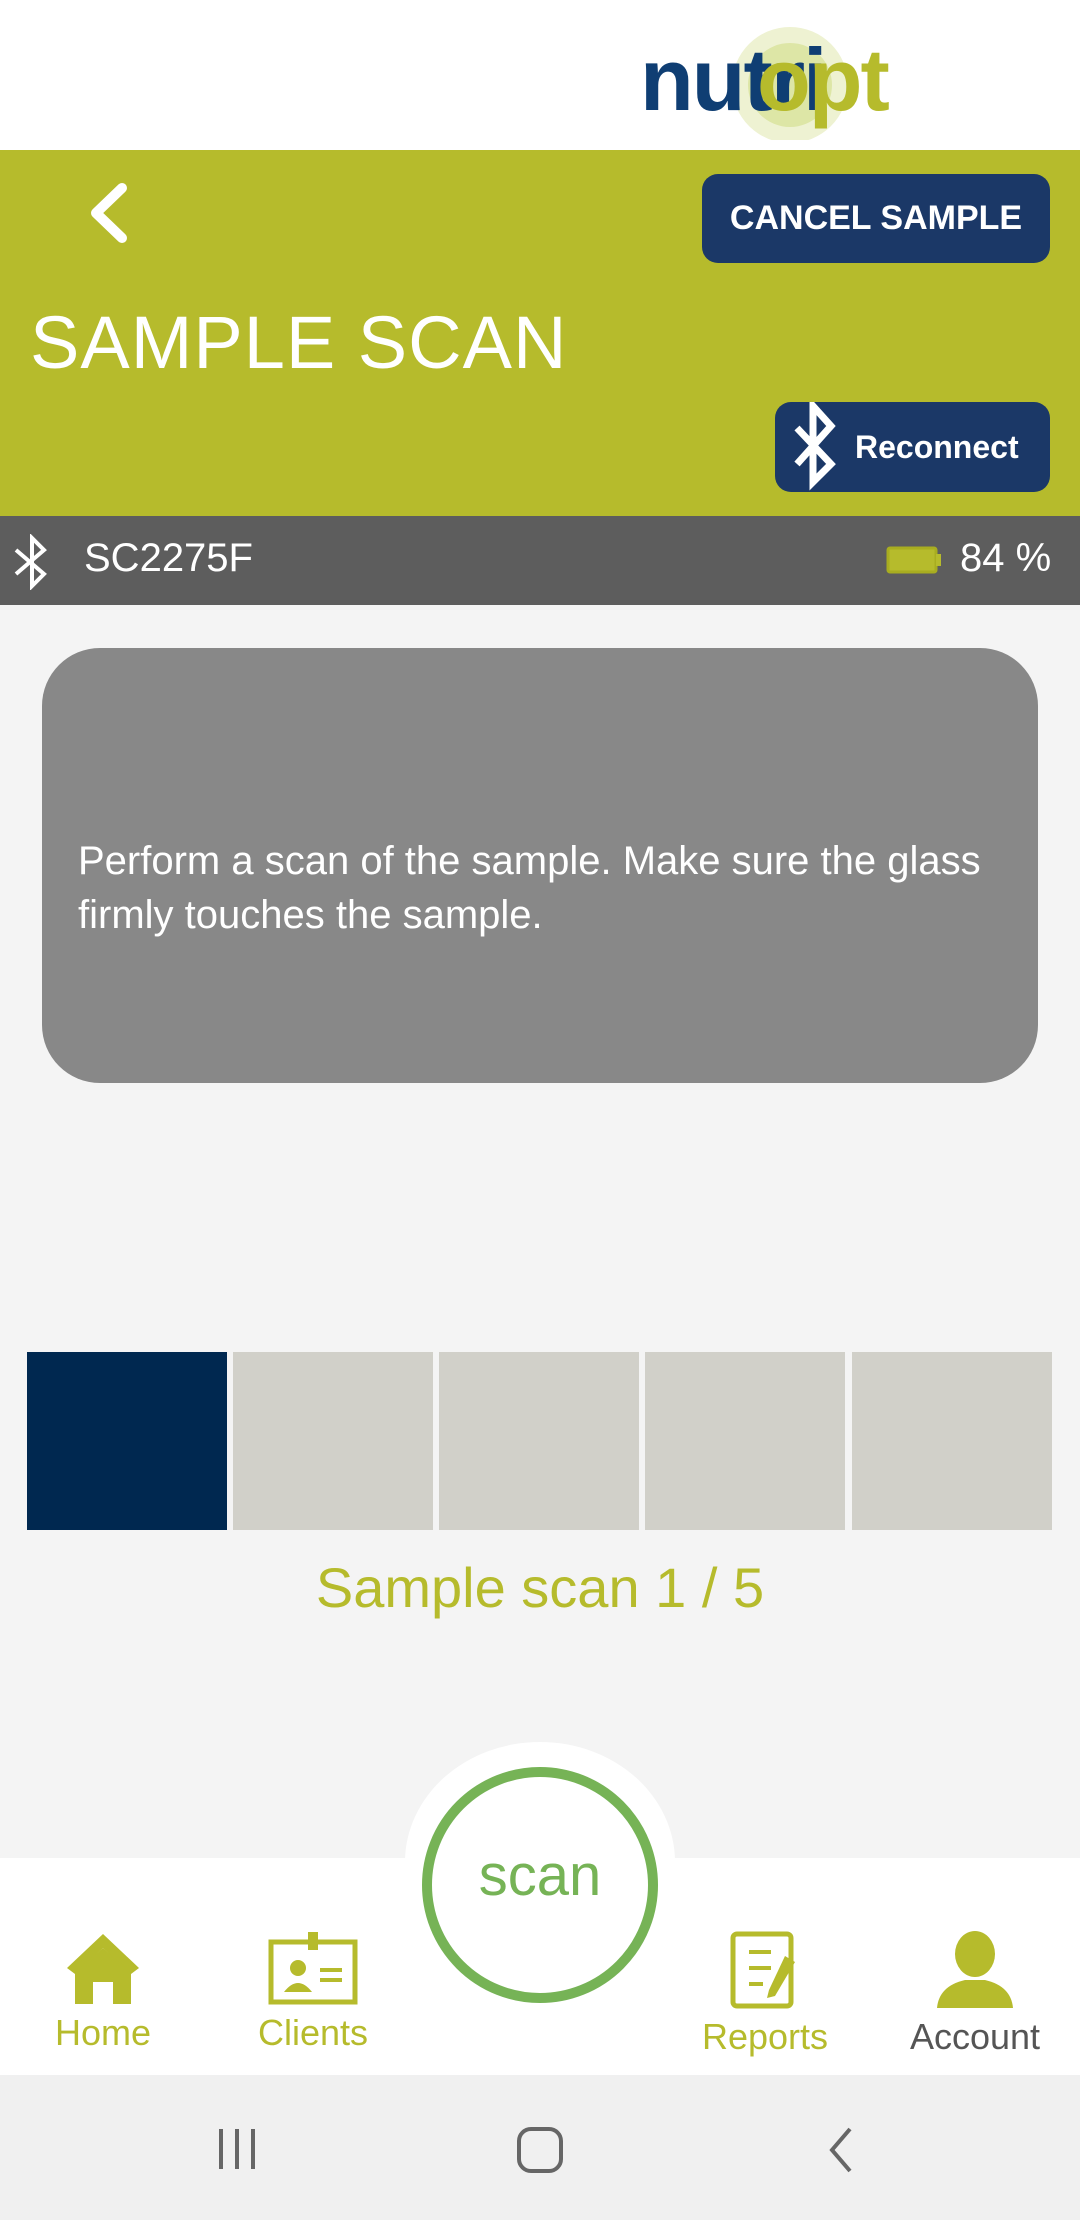 The width and height of the screenshot is (1080, 2220). Describe the element at coordinates (540, 560) in the screenshot. I see `device-status-bar: SC2275F 84 %` at that location.